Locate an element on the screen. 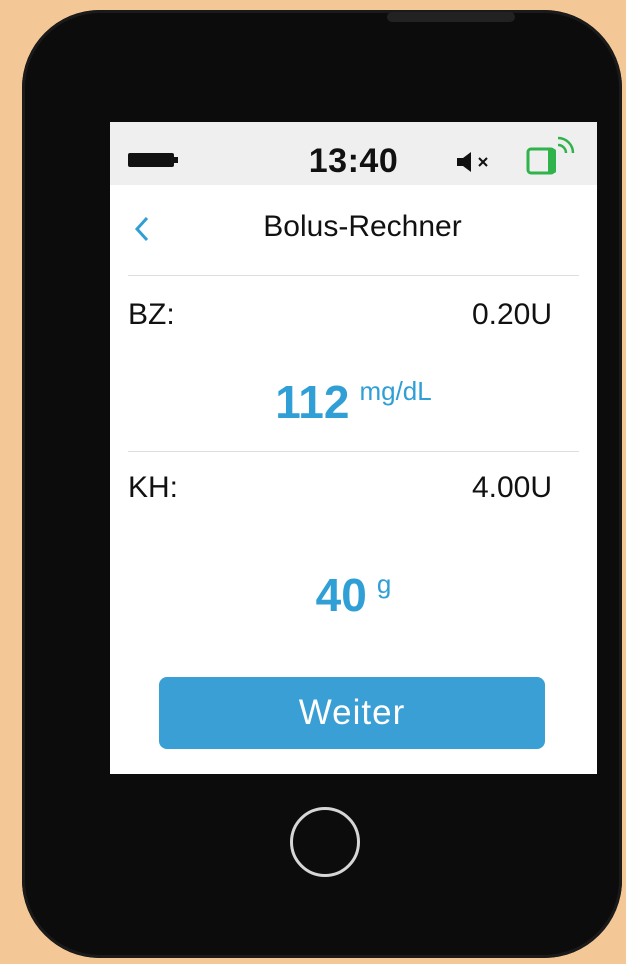  kh-value-display: 40 g is located at coordinates (353, 595).